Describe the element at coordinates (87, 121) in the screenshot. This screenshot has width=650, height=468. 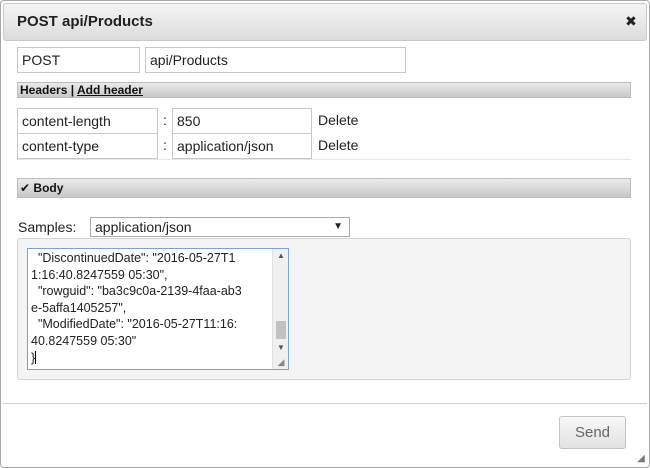
I see `header-name-input: content-length` at that location.